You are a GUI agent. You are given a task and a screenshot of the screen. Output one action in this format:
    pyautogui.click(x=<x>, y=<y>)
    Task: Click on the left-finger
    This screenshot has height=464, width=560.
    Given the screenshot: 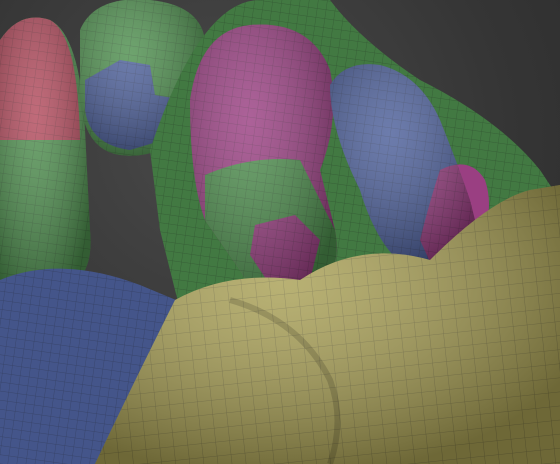 What is the action you would take?
    pyautogui.click(x=45, y=158)
    